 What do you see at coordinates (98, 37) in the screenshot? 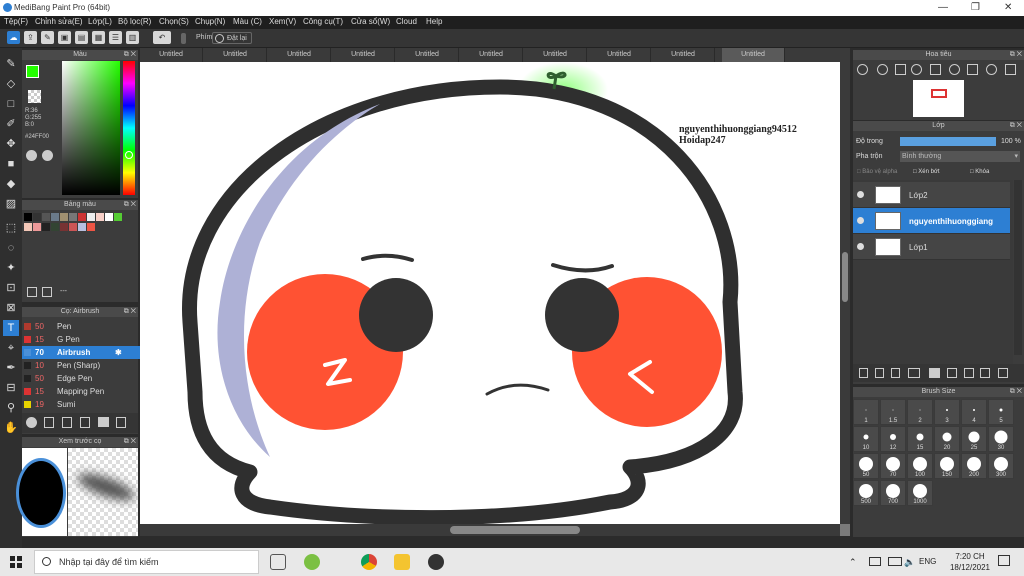
I see `grid-icon: ▦` at bounding box center [98, 37].